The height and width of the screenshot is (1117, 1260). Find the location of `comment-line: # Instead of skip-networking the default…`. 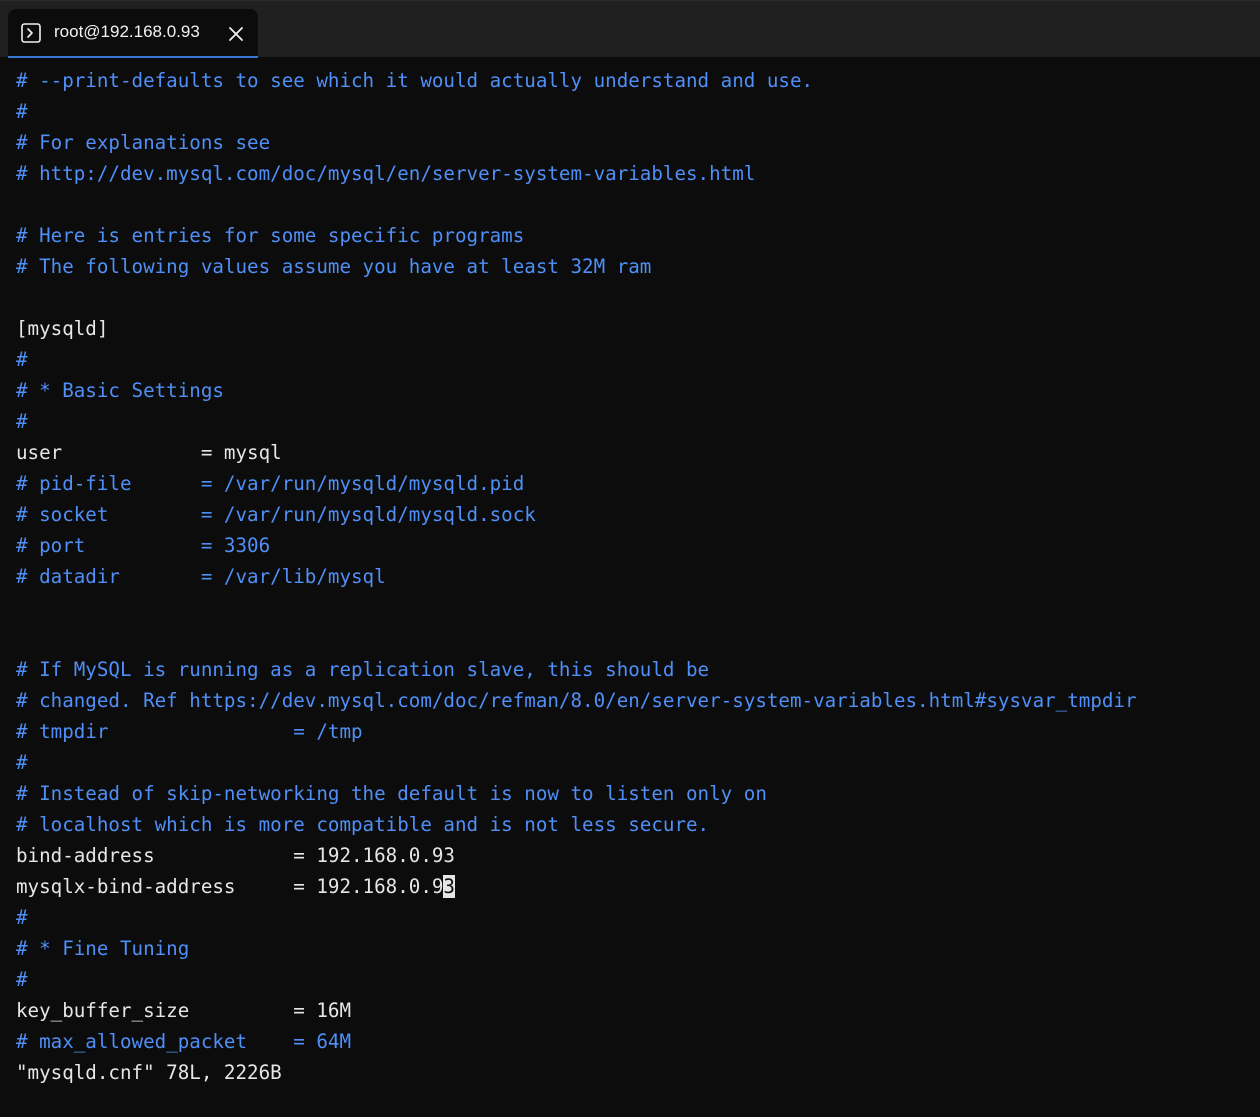

comment-line: # Instead of skip-networking the default… is located at coordinates (391, 793).